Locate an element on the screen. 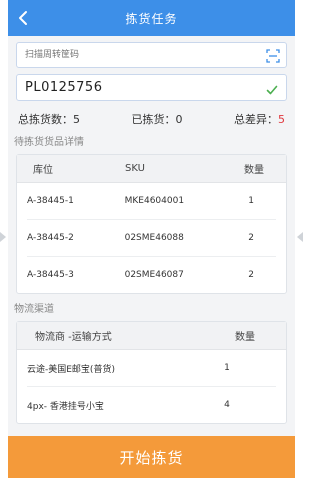  col-qty: 数量 is located at coordinates (254, 170).